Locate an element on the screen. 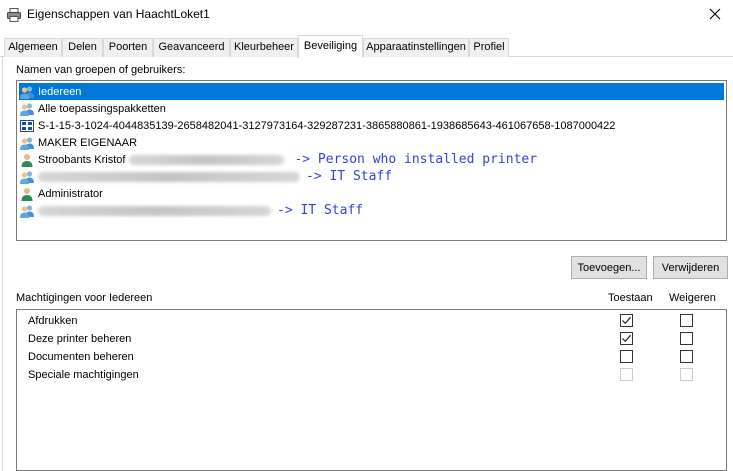  tab-kleurbeheer: Kleurbeheer is located at coordinates (264, 47).